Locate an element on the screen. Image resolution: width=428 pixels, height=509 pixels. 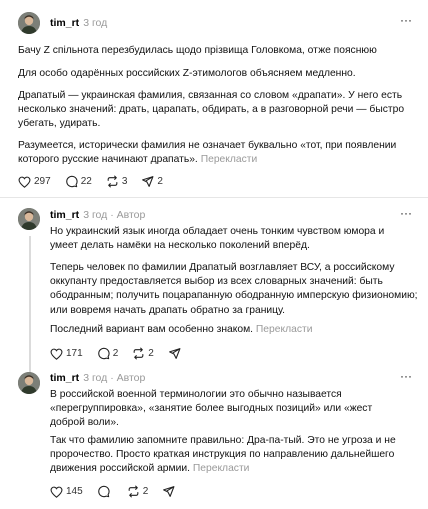
post-header: tim_rt 3 год is located at coordinates (78, 23).